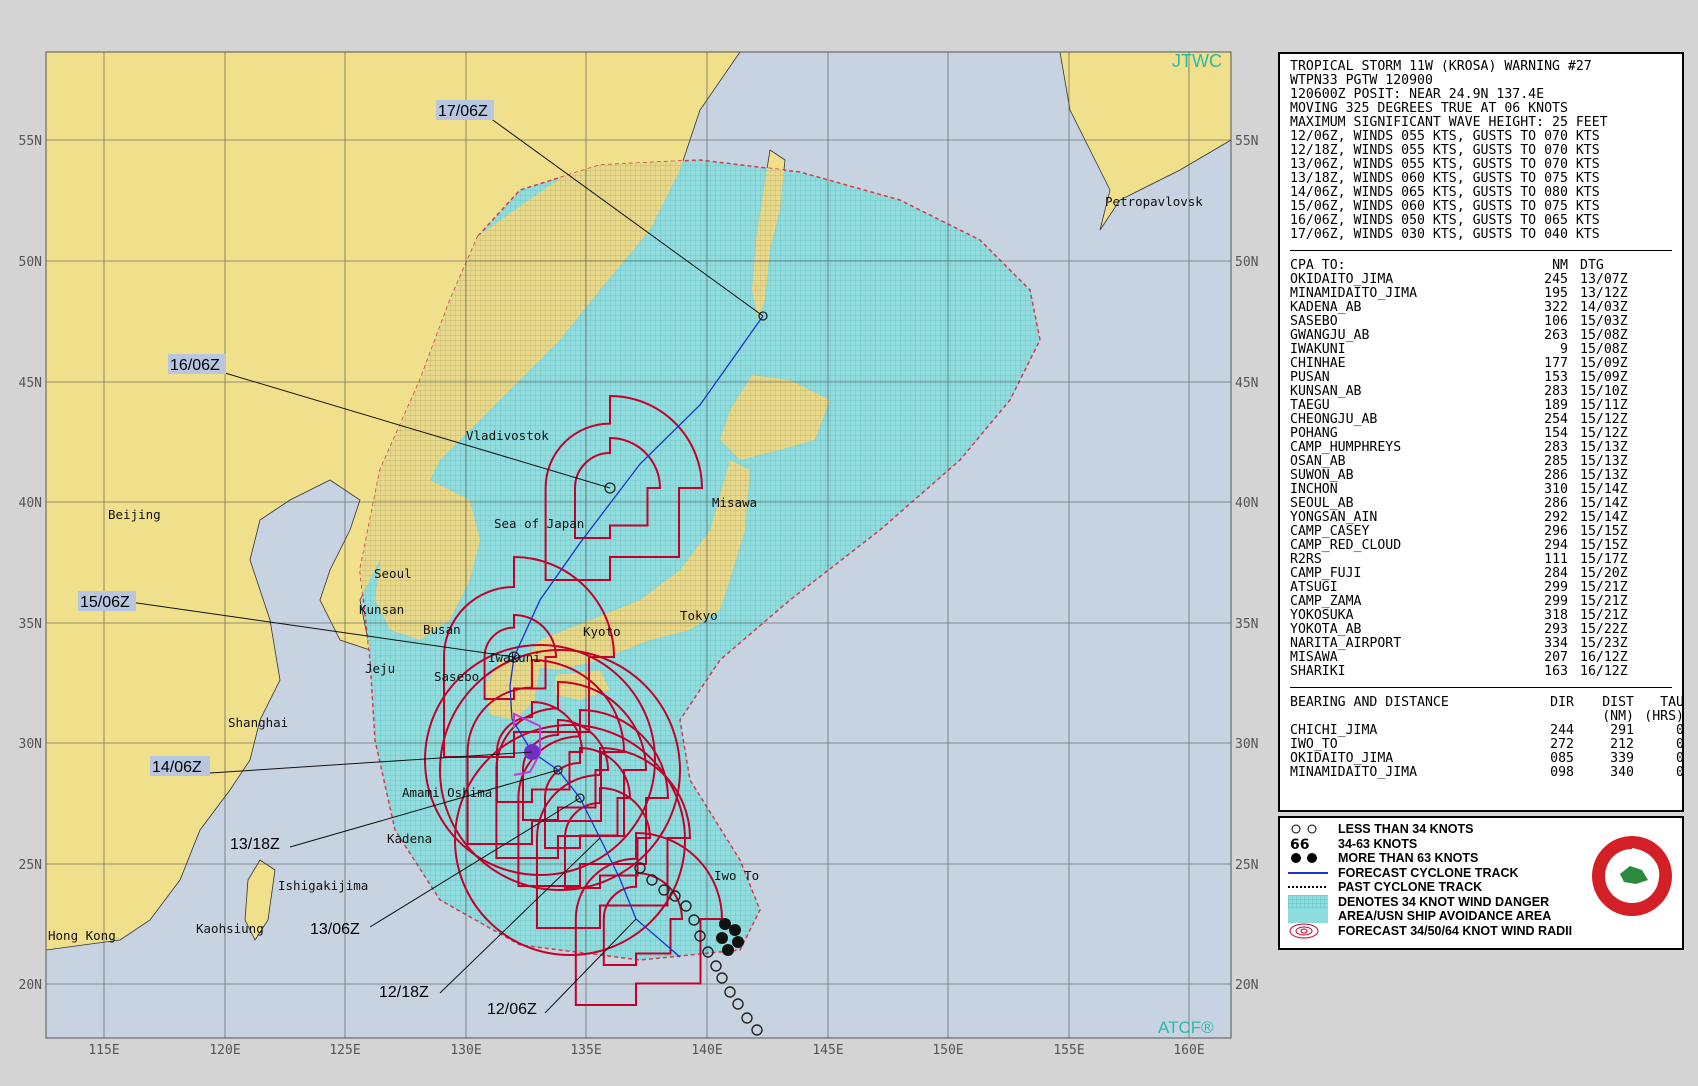 Image resolution: width=1698 pixels, height=1086 pixels. What do you see at coordinates (1604, 559) in the screenshot?
I see `cpa-cell: 15/17Z` at bounding box center [1604, 559].